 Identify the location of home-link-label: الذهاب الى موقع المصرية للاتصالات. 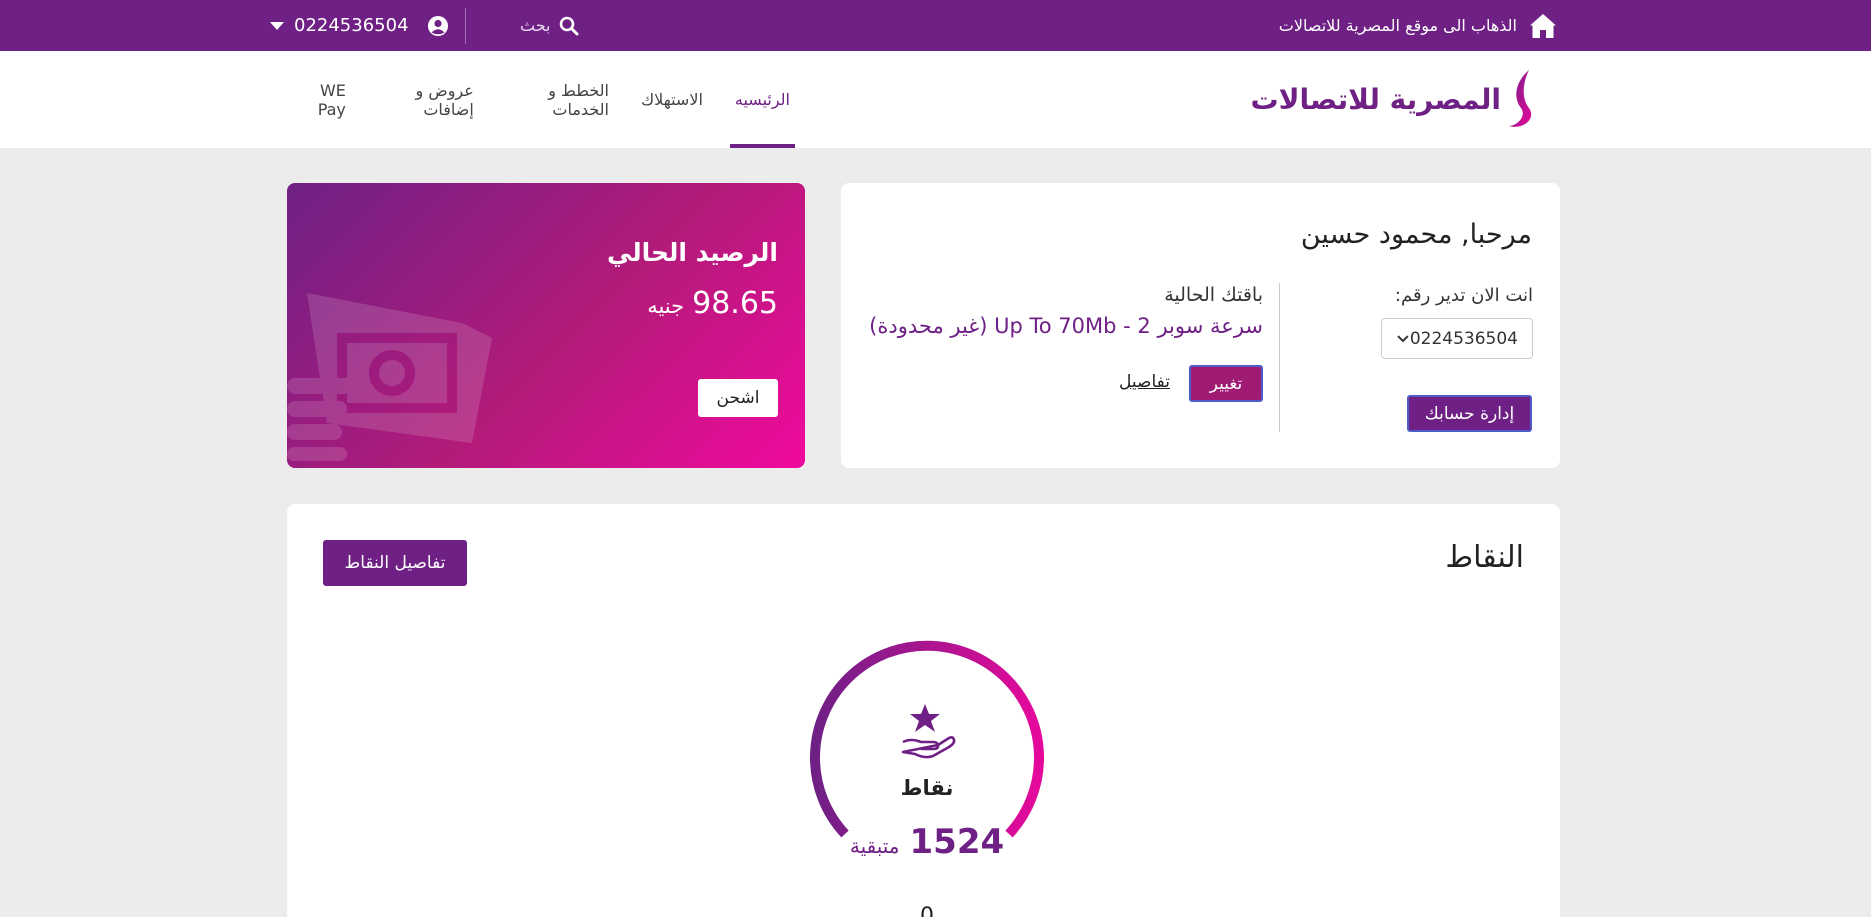
(1398, 25).